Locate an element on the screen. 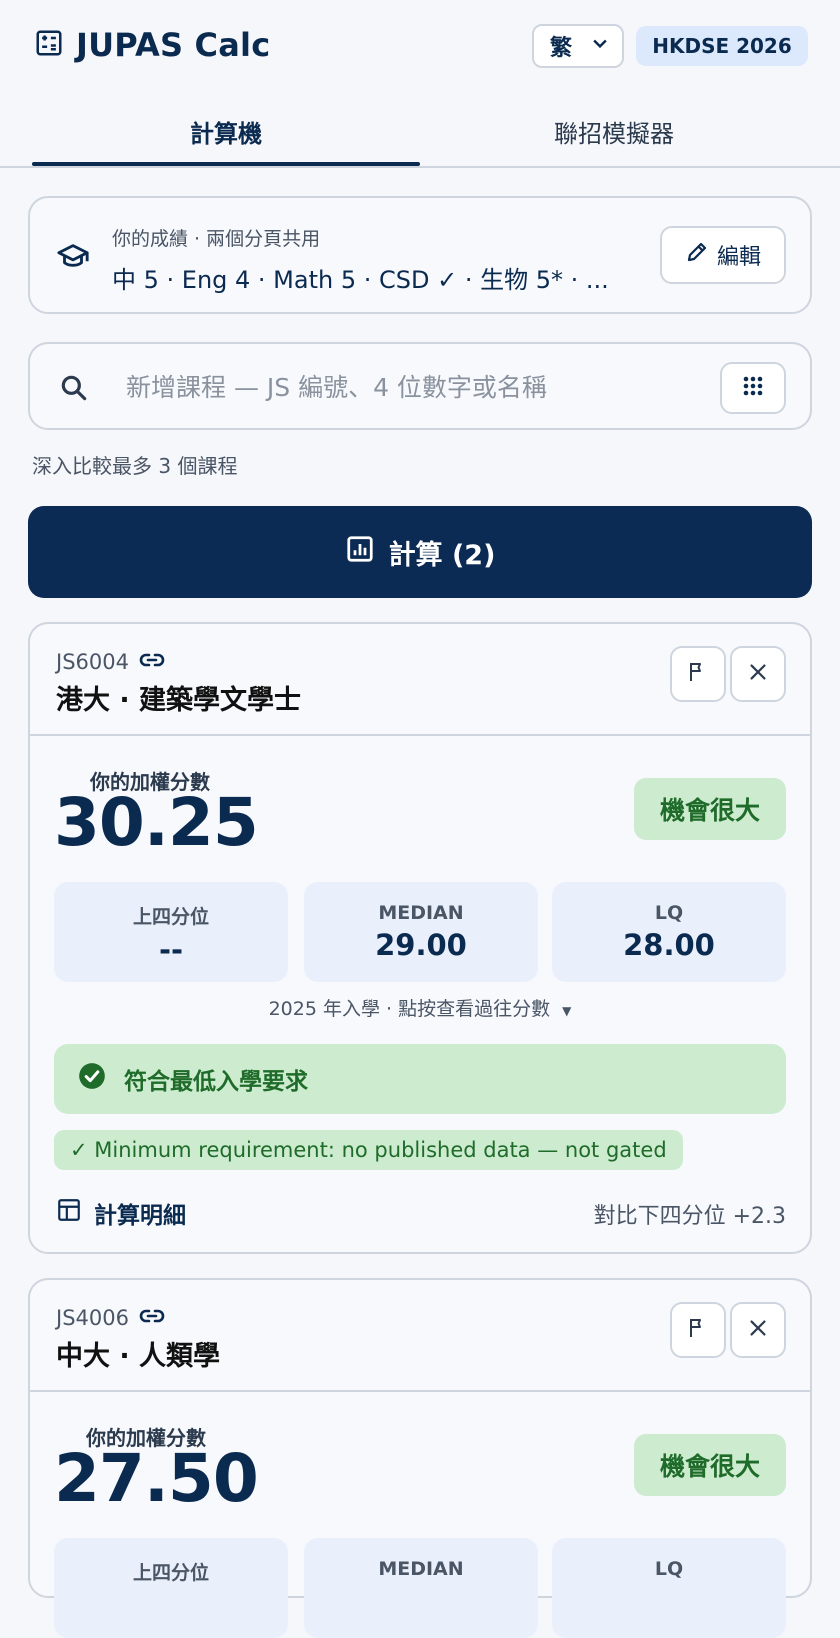 This screenshot has height=1638, width=840. breakdown-label: 計算明細 is located at coordinates (140, 1216).